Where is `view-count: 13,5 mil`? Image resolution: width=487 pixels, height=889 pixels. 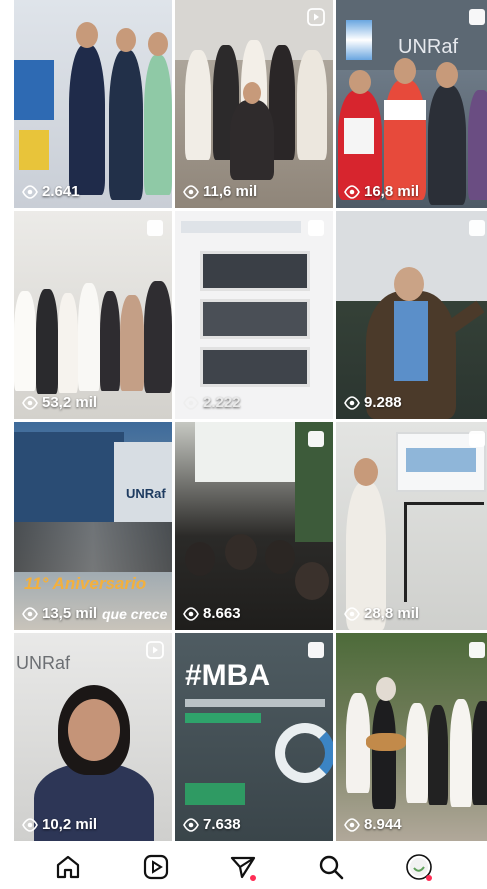 view-count: 13,5 mil is located at coordinates (59, 613).